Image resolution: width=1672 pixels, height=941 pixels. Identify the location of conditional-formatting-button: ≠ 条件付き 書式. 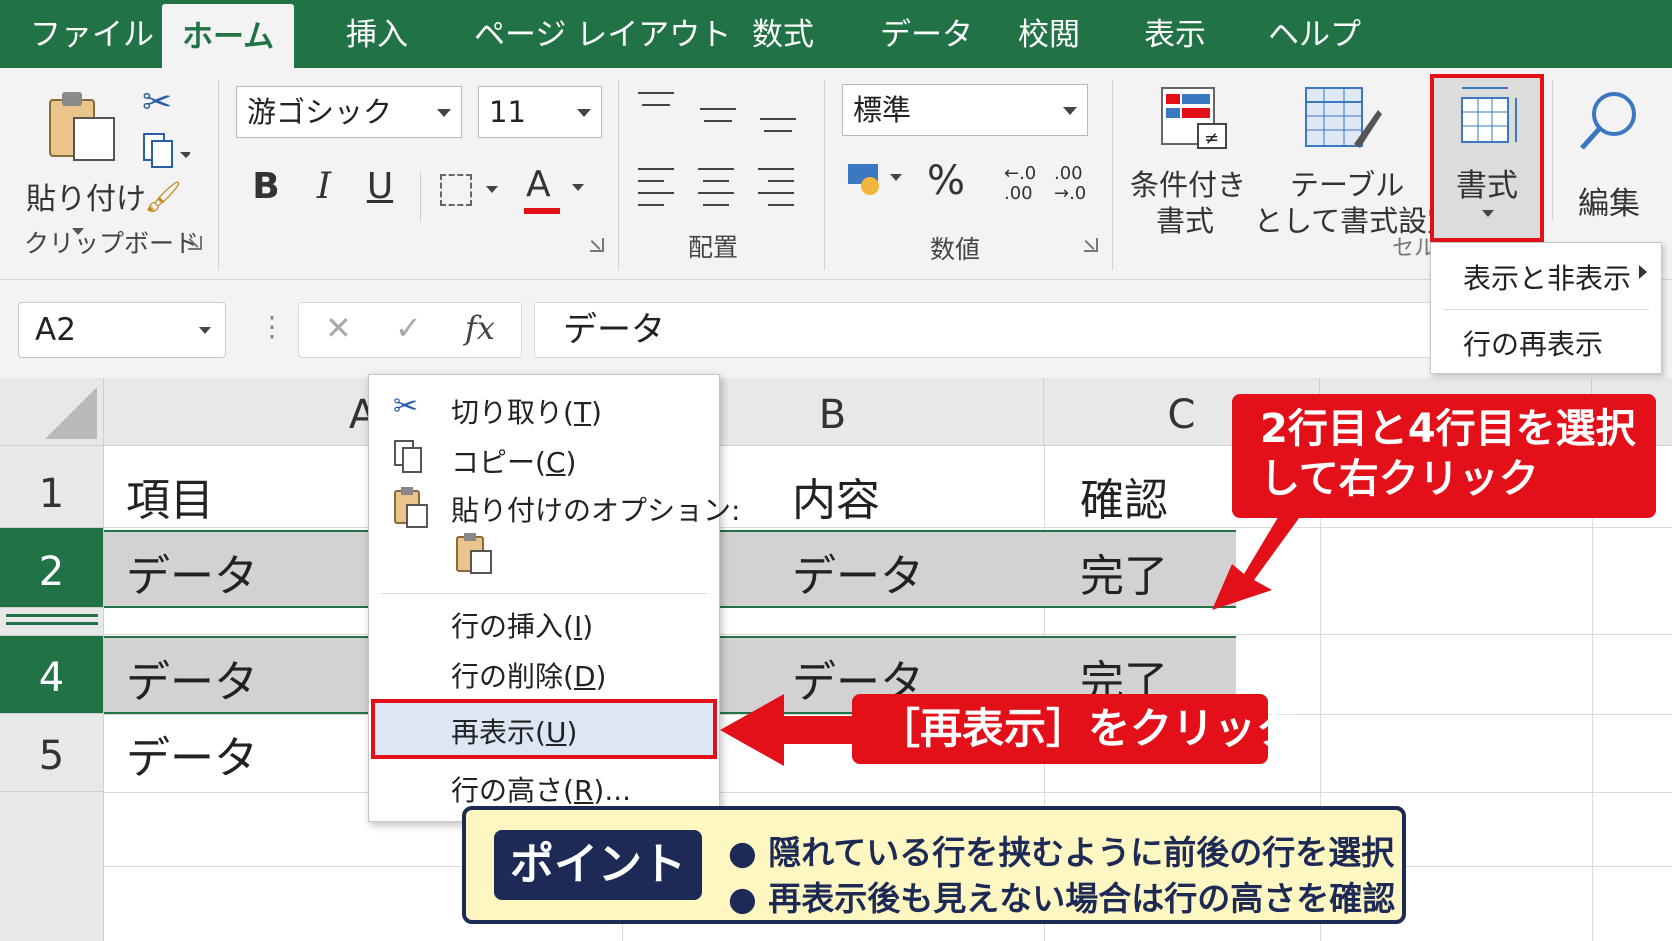
(1190, 162).